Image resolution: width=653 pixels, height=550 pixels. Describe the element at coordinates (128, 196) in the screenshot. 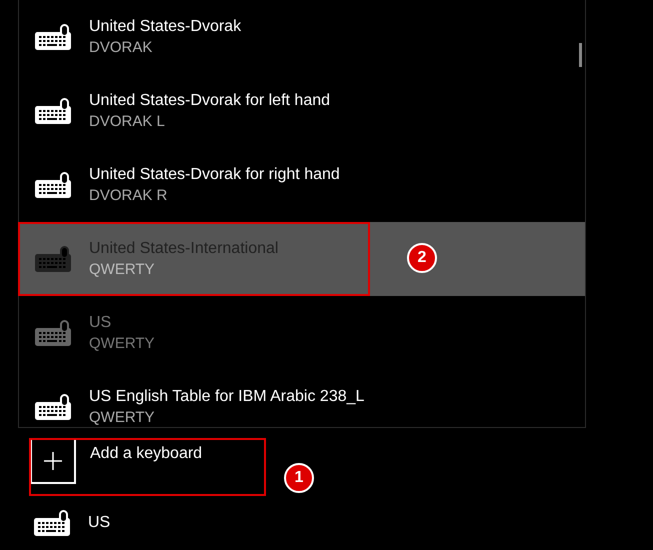

I see `layout-type: DVORAK R` at that location.